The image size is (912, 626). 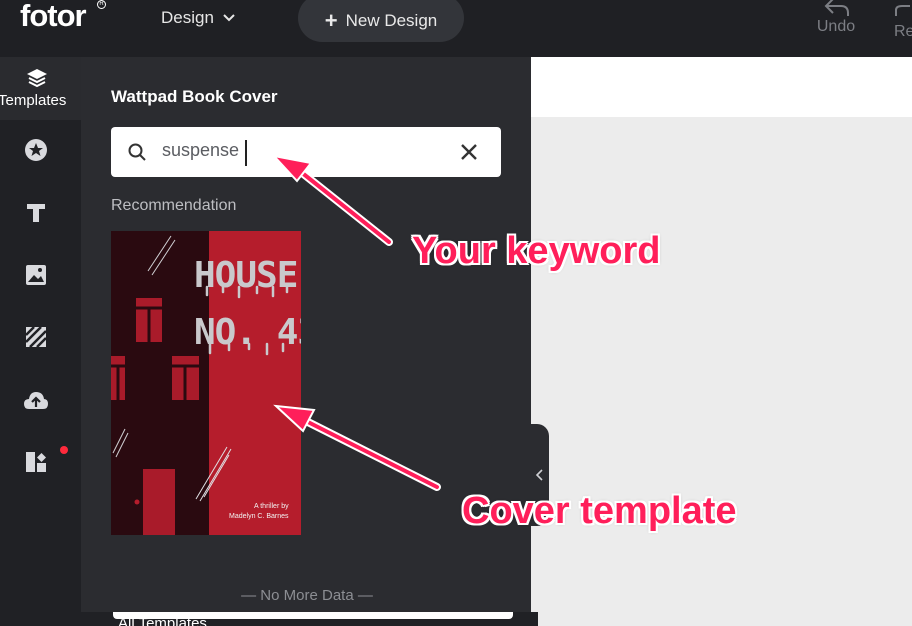 I want to click on sidebar-item-apps, so click(x=36, y=462).